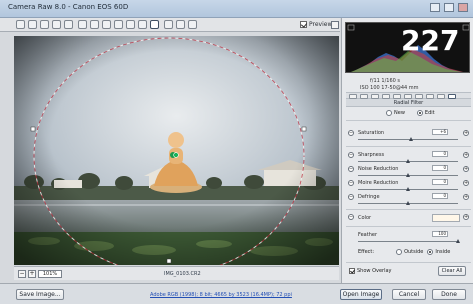 Image resolution: width=473 pixels, height=304 pixels. Describe the element at coordinates (50, 274) in the screenshot. I see `zoom-level-select: 101%` at that location.